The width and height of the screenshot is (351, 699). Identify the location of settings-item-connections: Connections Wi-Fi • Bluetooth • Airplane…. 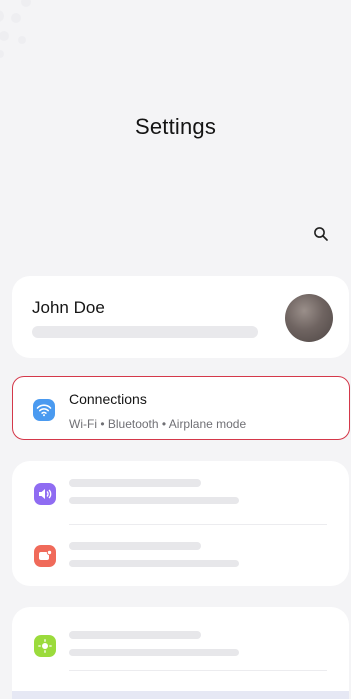
(181, 408).